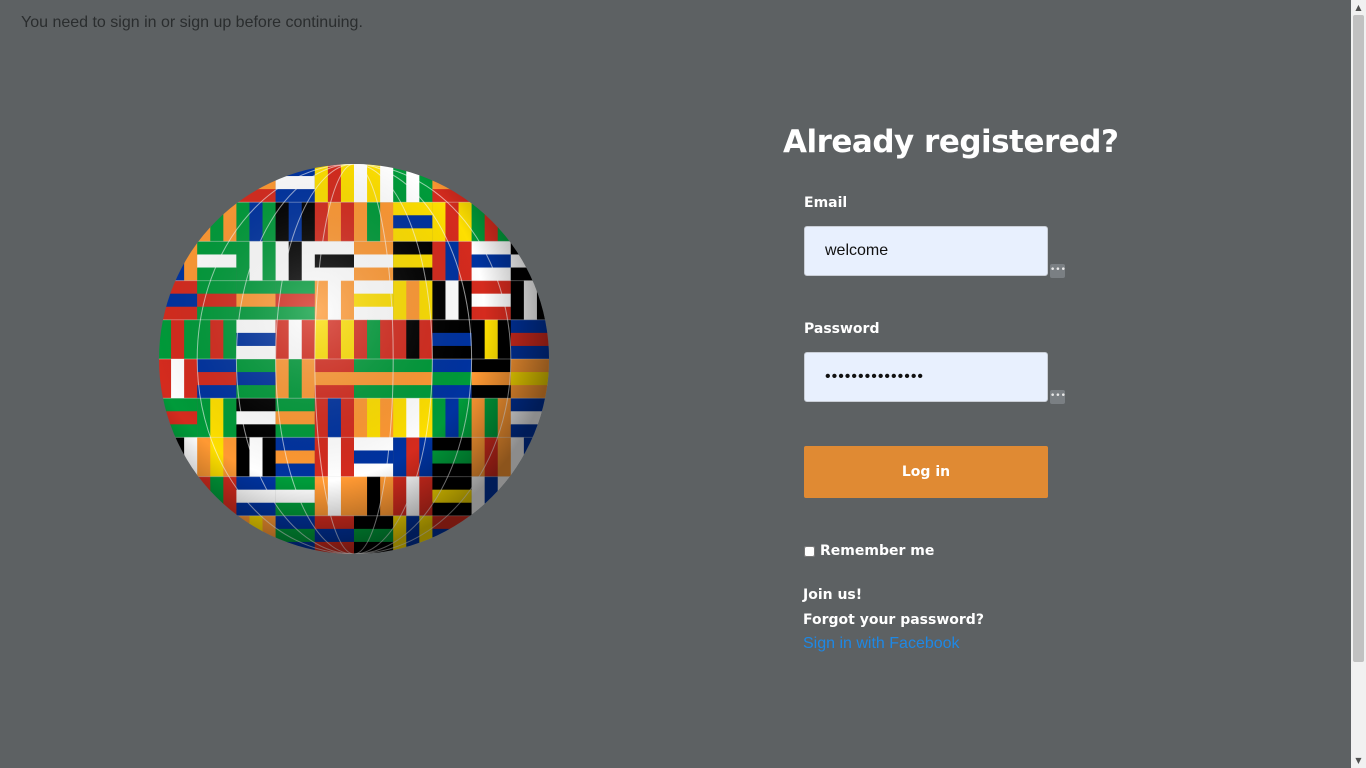 Image resolution: width=1366 pixels, height=768 pixels. Describe the element at coordinates (926, 377) in the screenshot. I see `password-field` at that location.